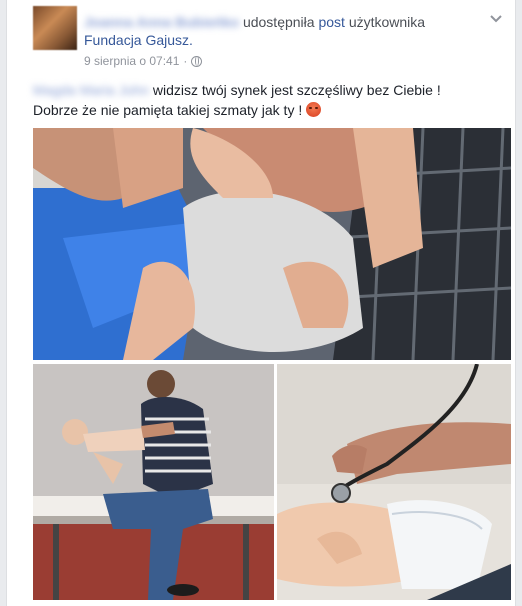  What do you see at coordinates (138, 40) in the screenshot?
I see `page-name-link: Fundacja Gajusz.` at bounding box center [138, 40].